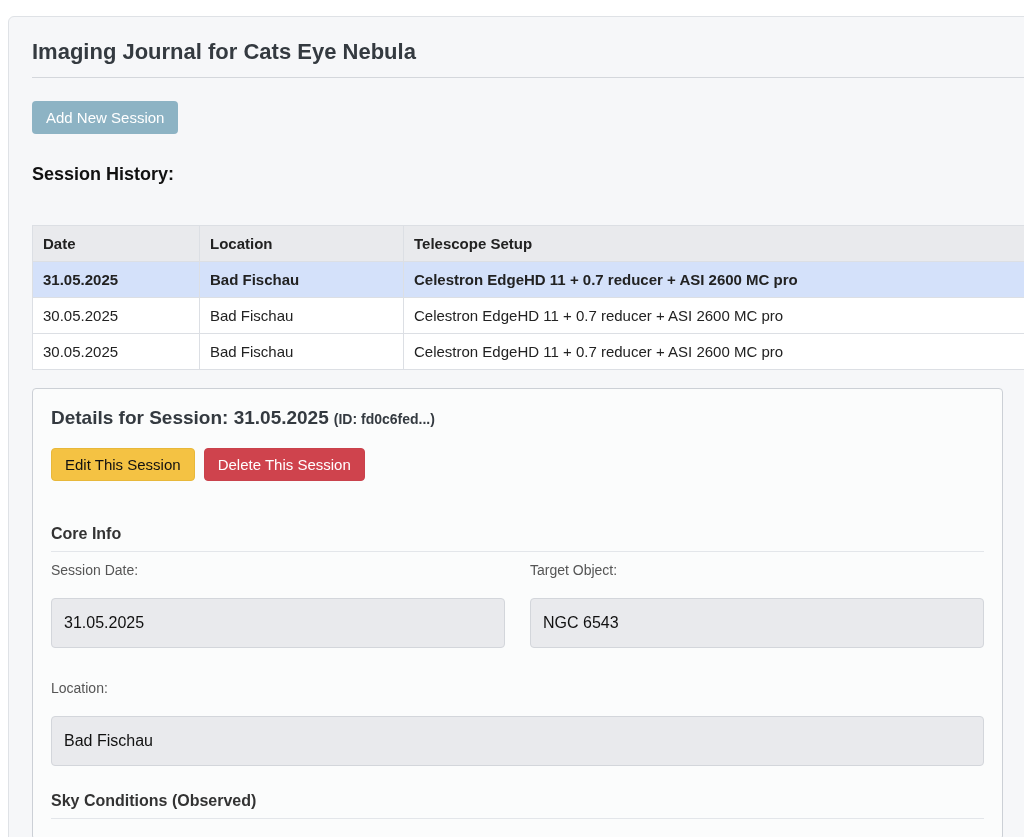 The height and width of the screenshot is (837, 1024). I want to click on input-field: Bad Fischau, so click(517, 741).